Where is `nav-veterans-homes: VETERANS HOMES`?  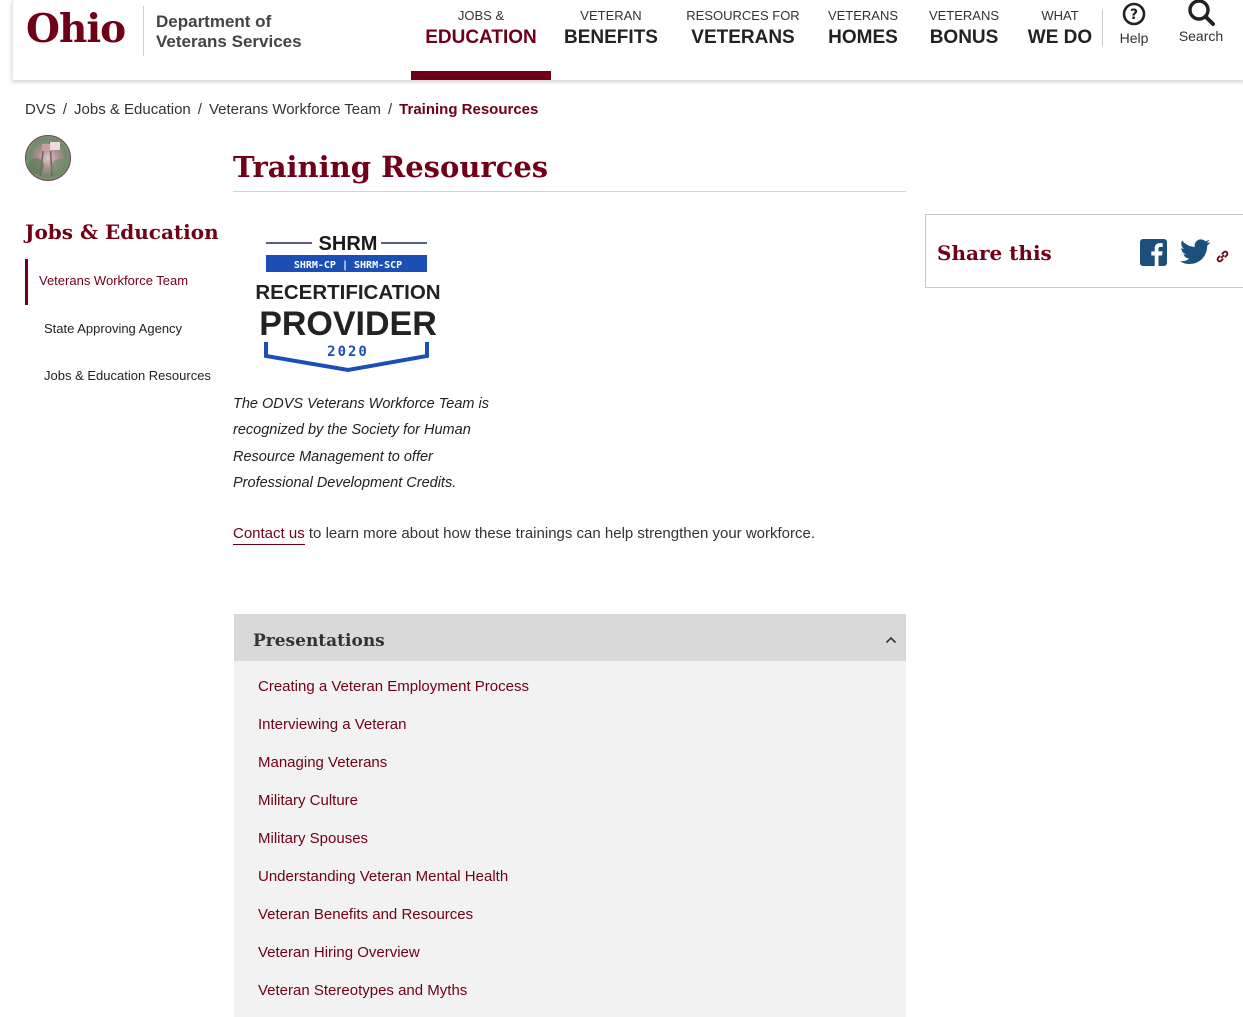 nav-veterans-homes: VETERANS HOMES is located at coordinates (863, 24).